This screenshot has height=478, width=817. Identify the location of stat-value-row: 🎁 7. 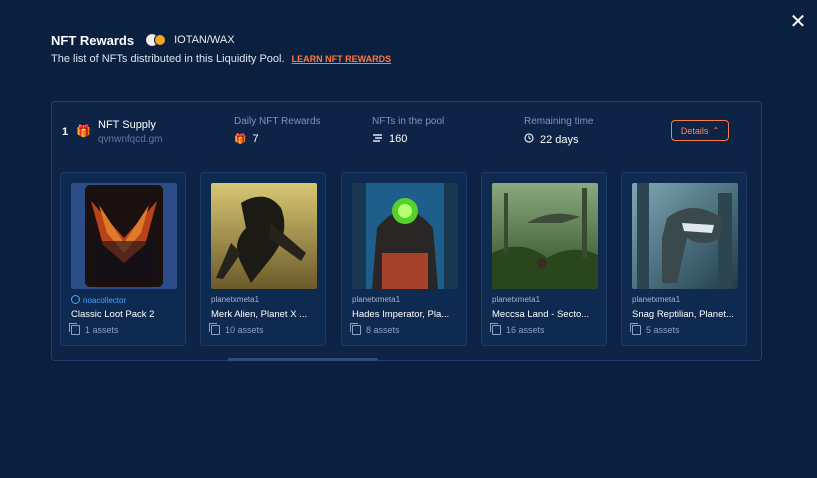
(277, 139).